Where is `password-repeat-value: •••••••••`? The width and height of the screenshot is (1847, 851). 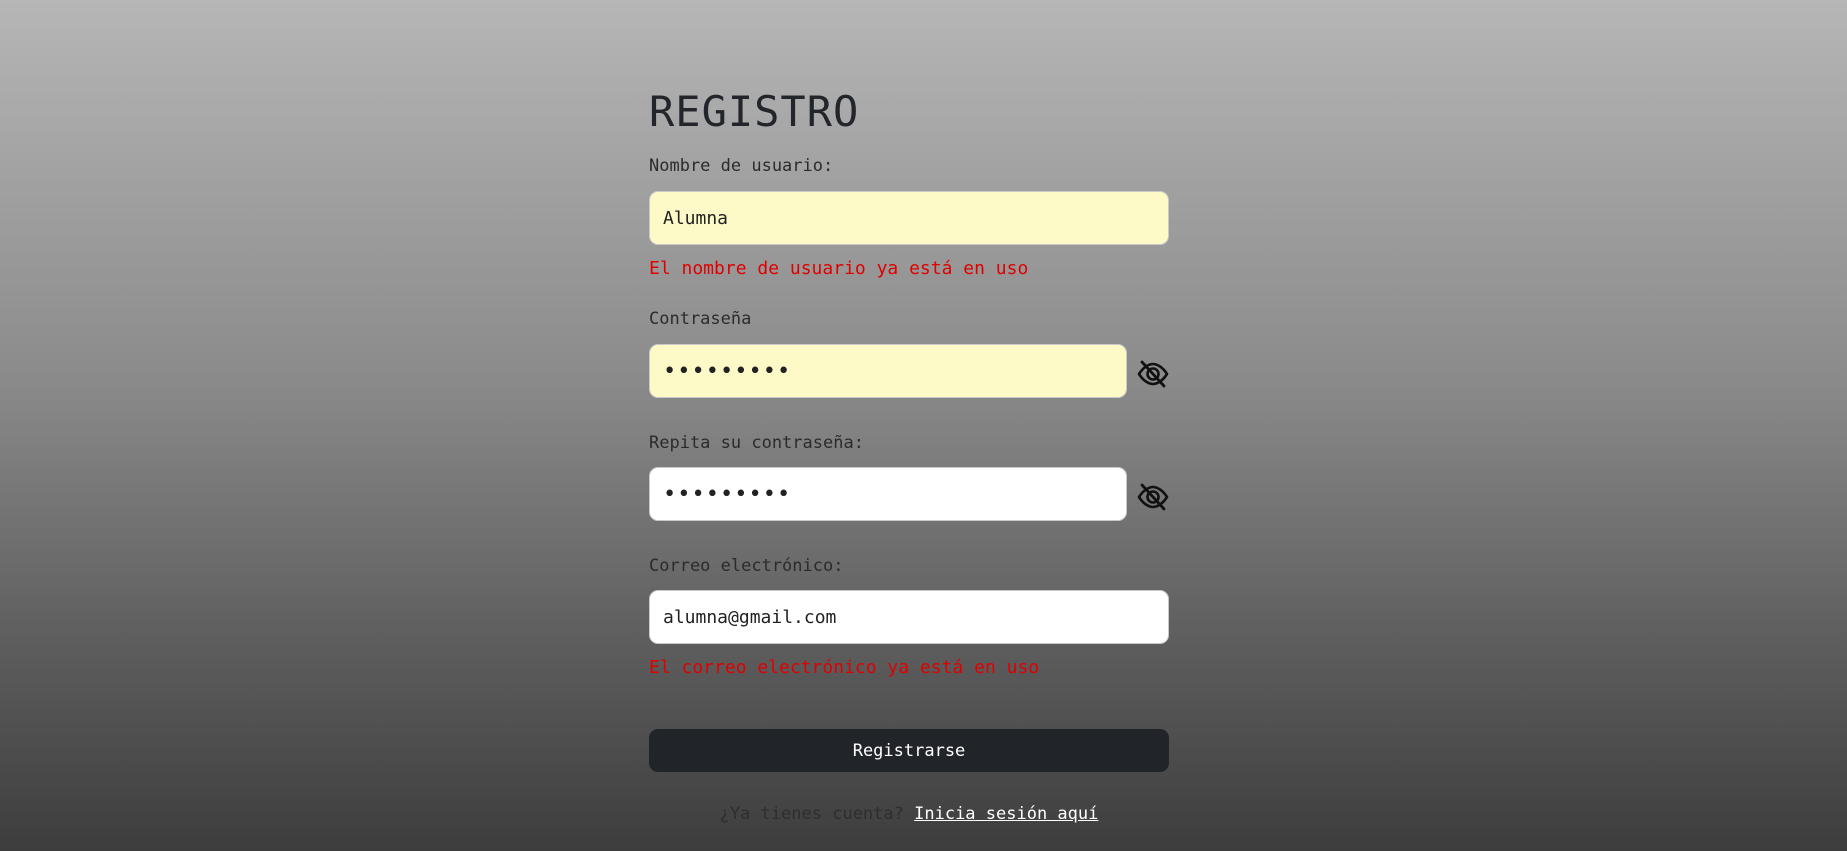
password-repeat-value: ••••••••• is located at coordinates (727, 494).